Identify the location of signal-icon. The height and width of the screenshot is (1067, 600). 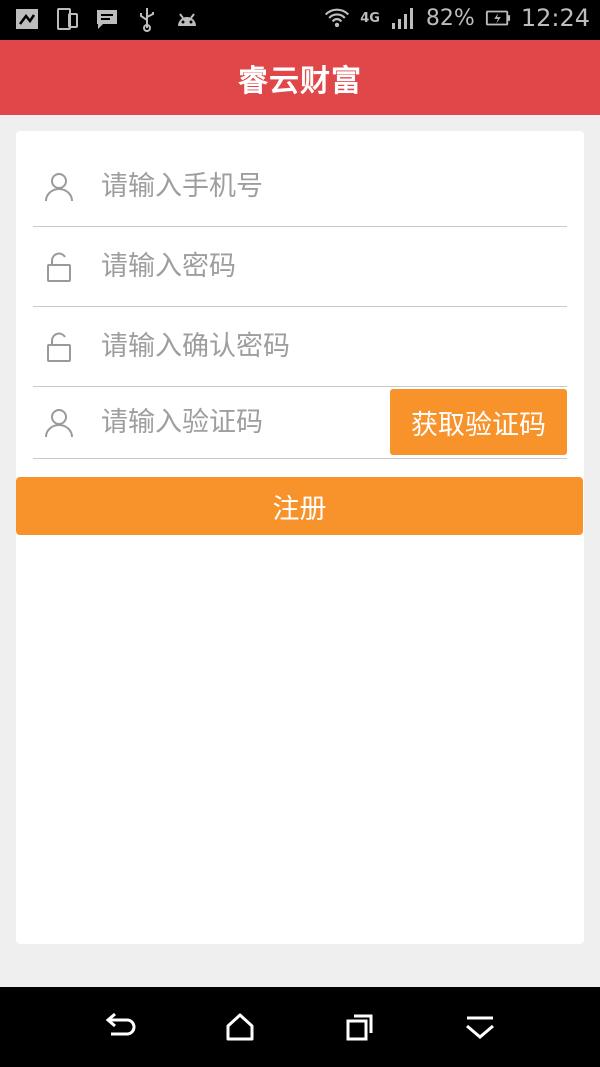
(403, 18).